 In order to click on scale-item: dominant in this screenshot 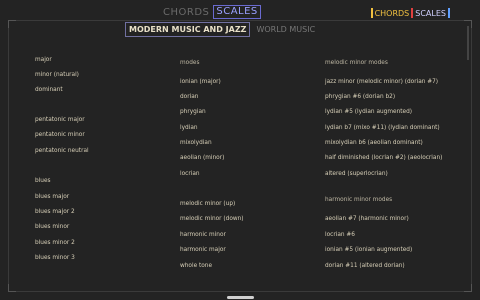, I will do `click(49, 90)`.